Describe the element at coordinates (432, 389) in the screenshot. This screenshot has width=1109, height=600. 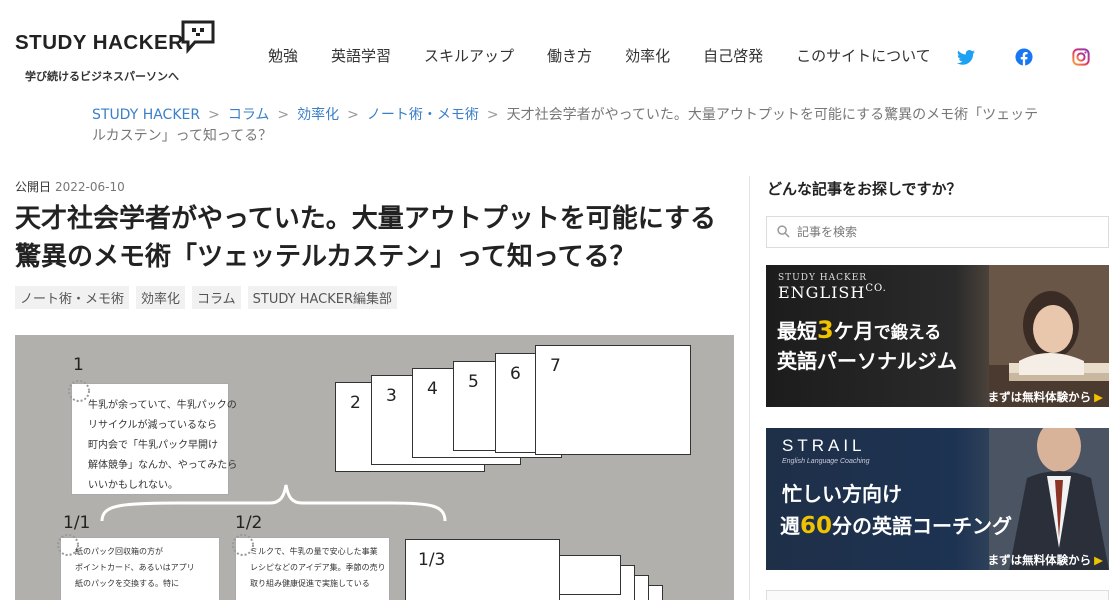
I see `card-number: 4` at that location.